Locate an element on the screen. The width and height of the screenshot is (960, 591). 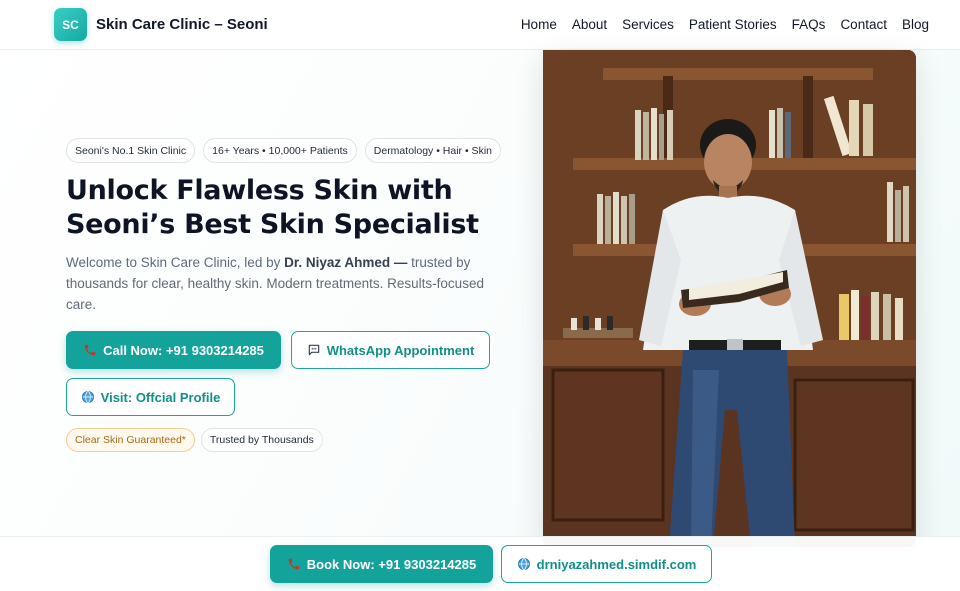
hero-desc-prefix: Welcome to Skin Care Clinic, led by is located at coordinates (175, 262).